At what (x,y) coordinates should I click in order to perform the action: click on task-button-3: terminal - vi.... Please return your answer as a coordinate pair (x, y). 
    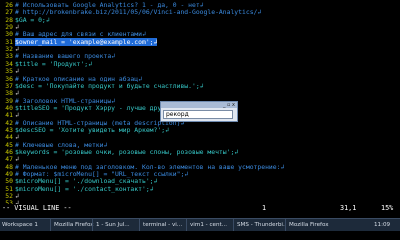
    Looking at the image, I should click on (163, 225).